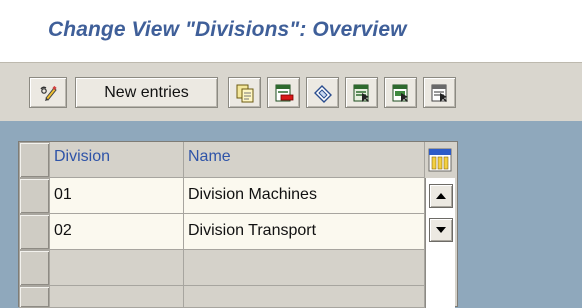  I want to click on column-settings-button, so click(440, 160).